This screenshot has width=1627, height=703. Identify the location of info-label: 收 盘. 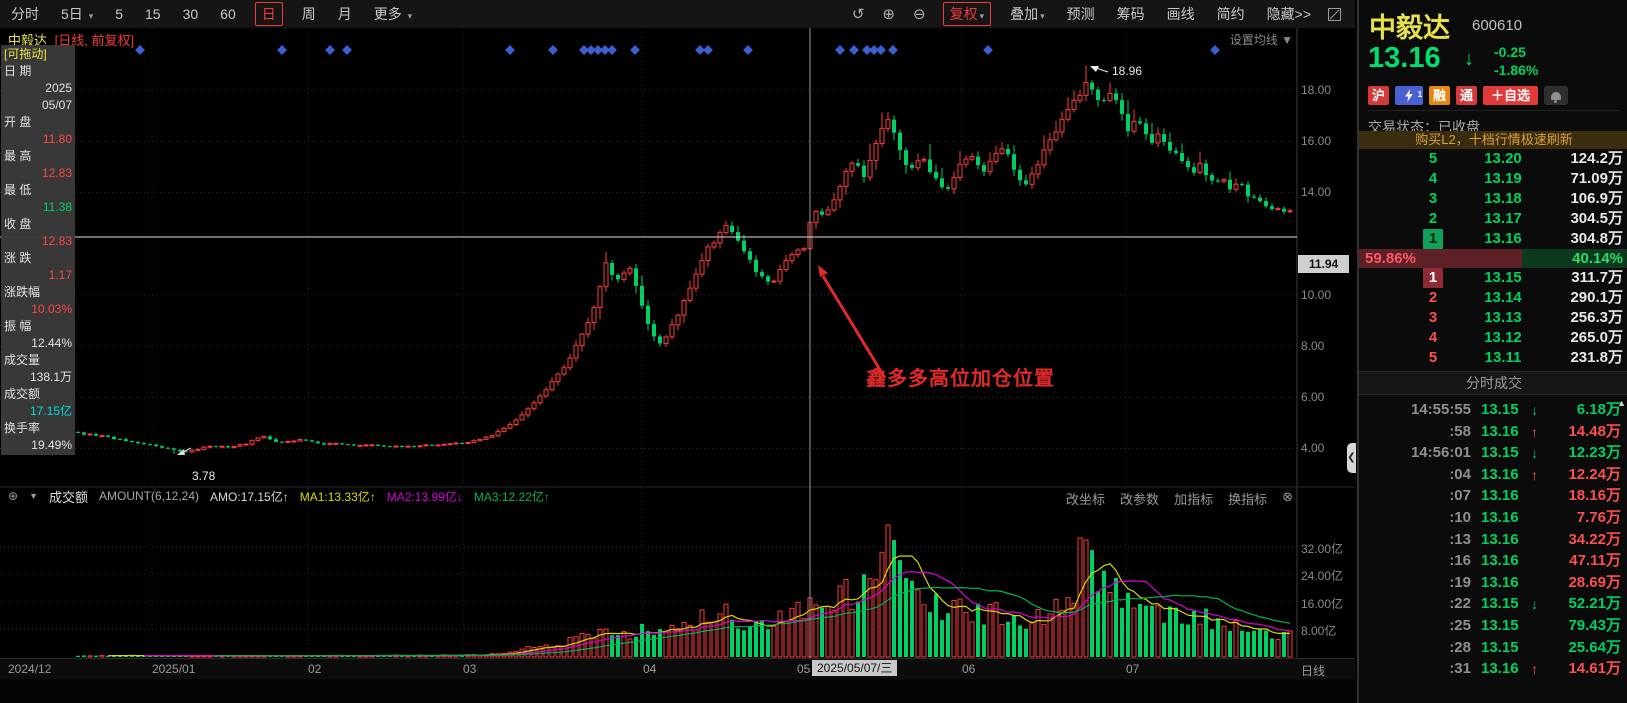
(18, 224).